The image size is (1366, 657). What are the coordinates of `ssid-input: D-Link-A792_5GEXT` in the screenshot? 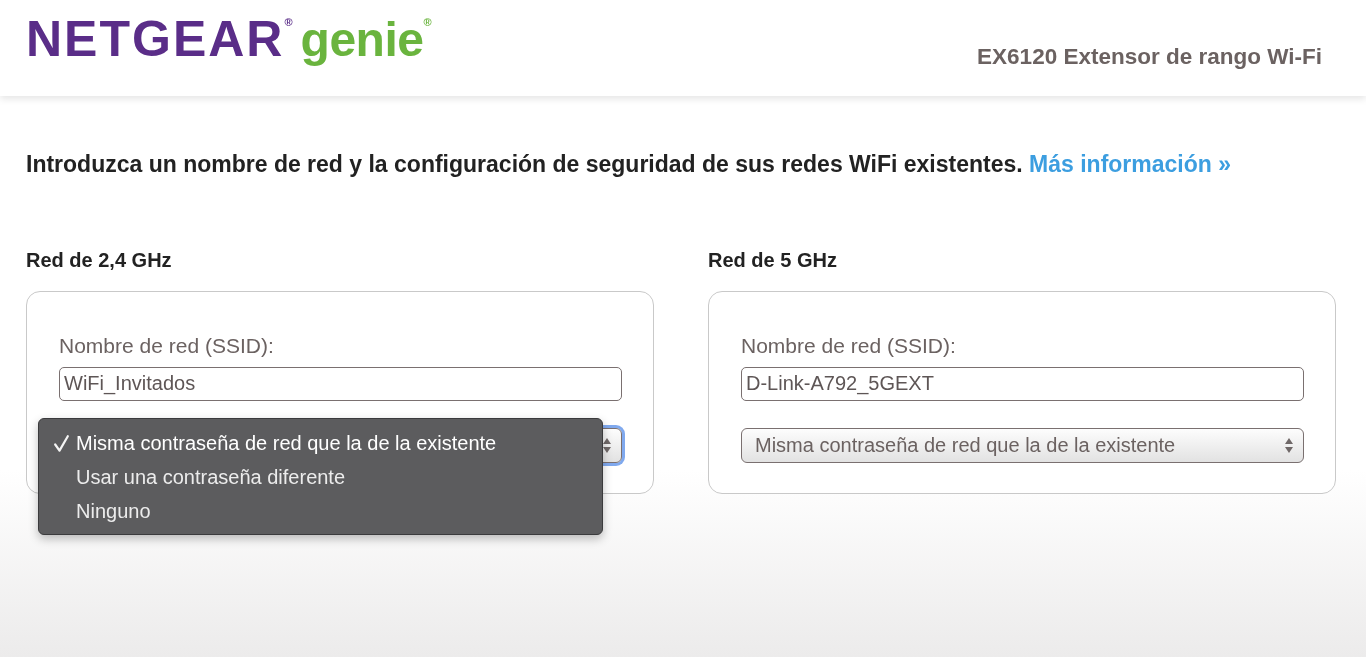 It's located at (1022, 384).